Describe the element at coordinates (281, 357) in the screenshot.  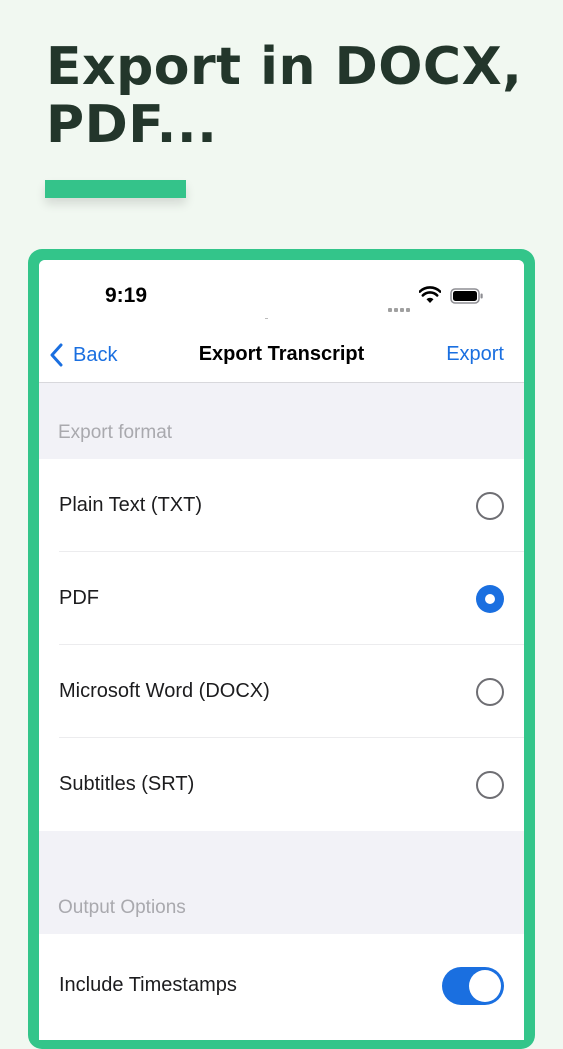
I see `navigation-bar: Back Export Transcript Export` at that location.